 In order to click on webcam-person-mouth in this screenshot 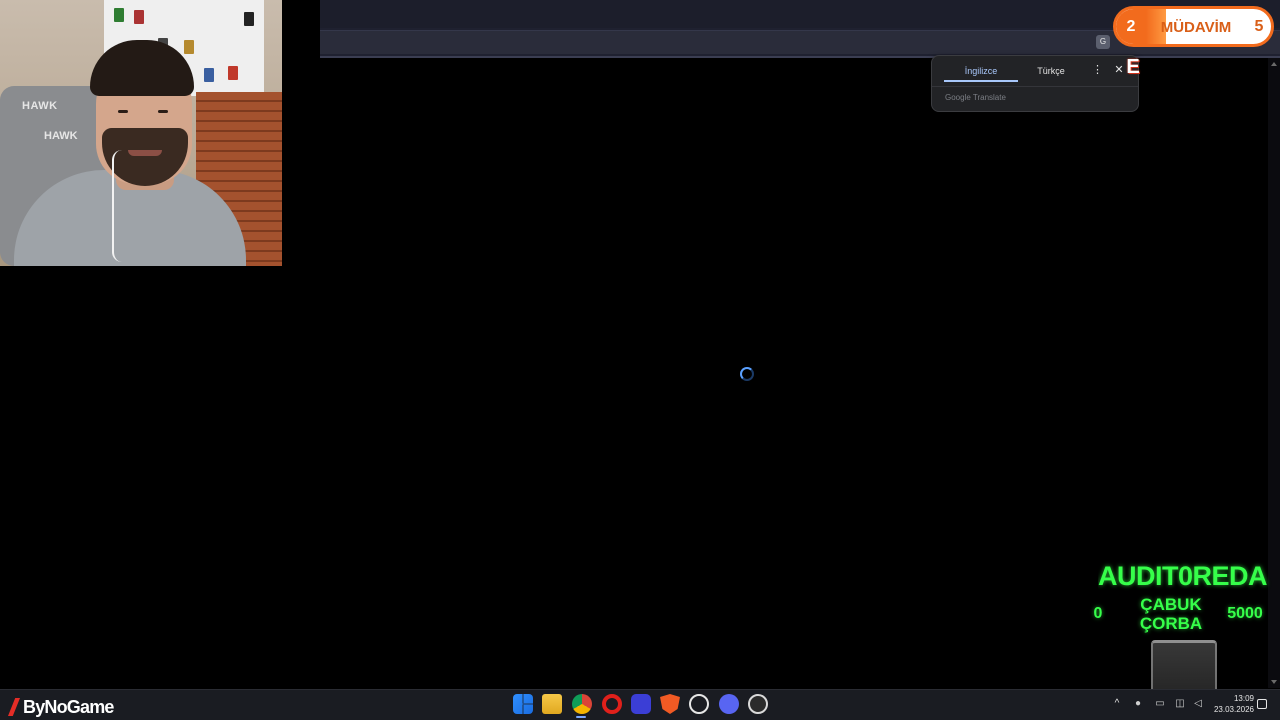, I will do `click(145, 153)`.